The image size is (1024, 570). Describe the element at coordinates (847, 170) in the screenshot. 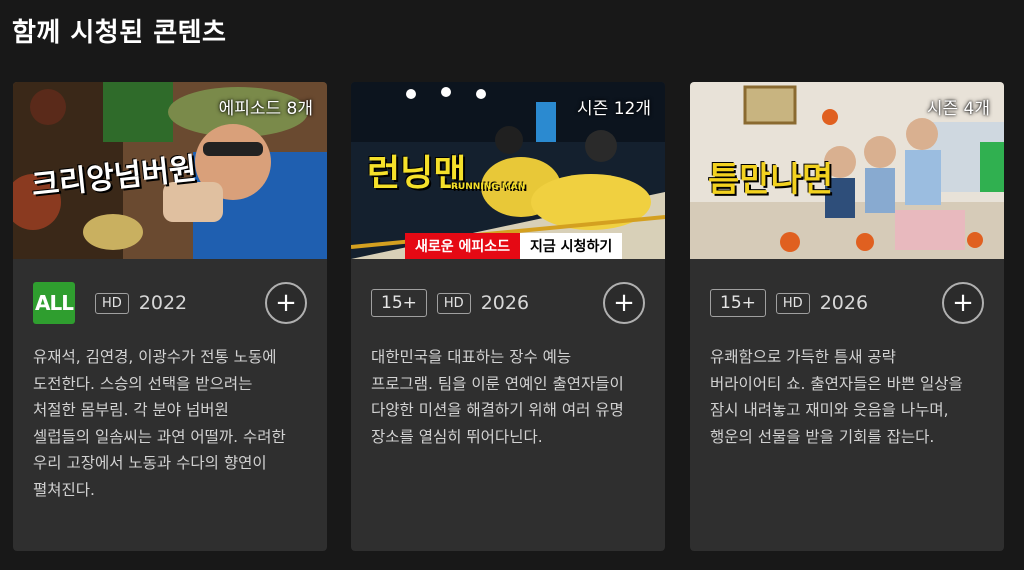

I see `thumbnail: 시즌 4개 틈만나면` at that location.